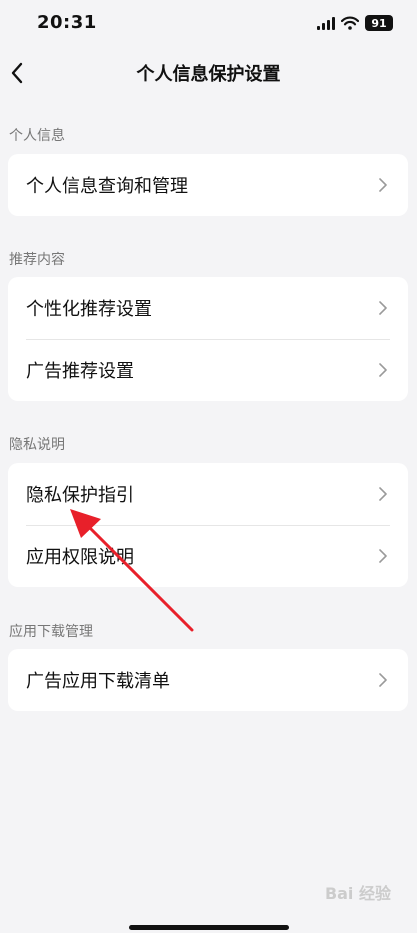 This screenshot has width=417, height=933. I want to click on status-bar: 20:31 91, so click(208, 24).